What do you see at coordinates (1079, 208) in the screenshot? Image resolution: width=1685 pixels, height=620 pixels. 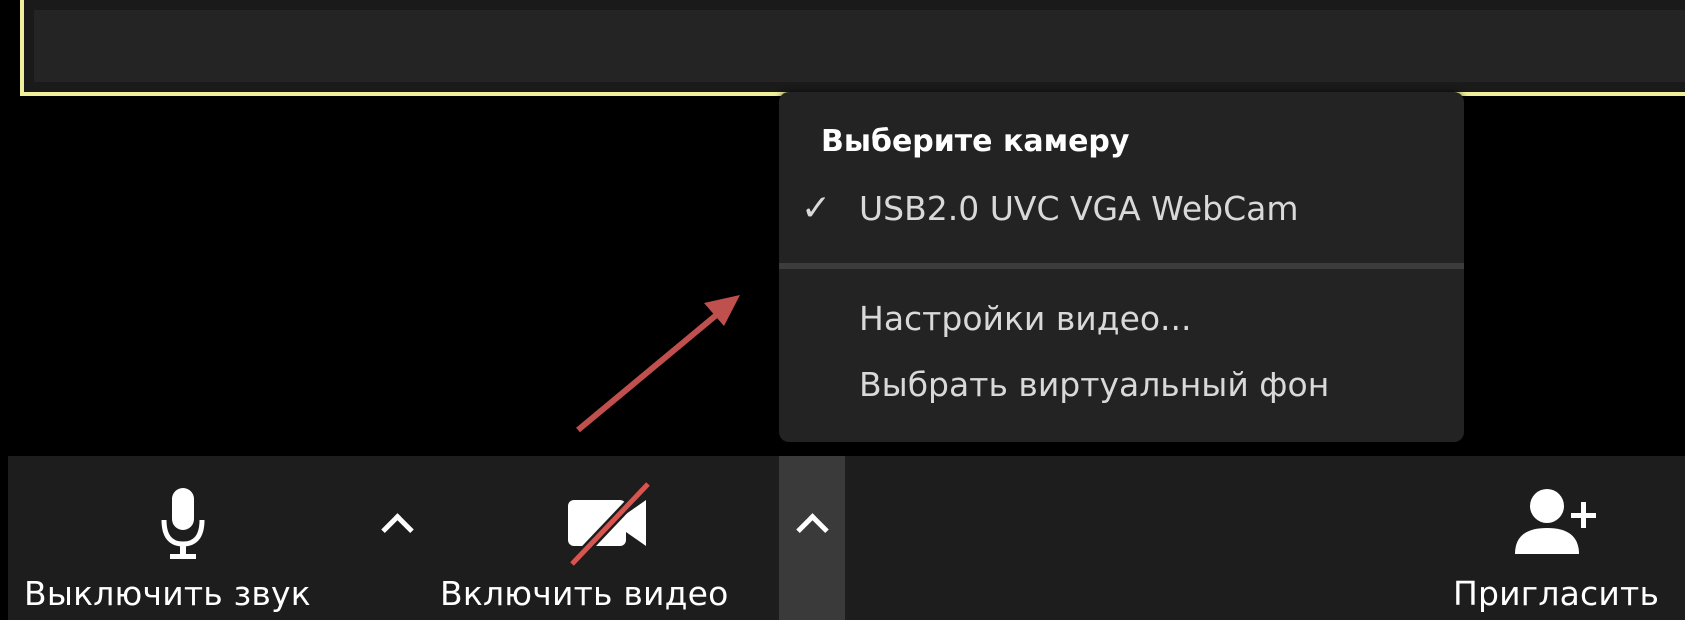 I see `webcam-label: USB2.0 UVC VGA WebCam` at bounding box center [1079, 208].